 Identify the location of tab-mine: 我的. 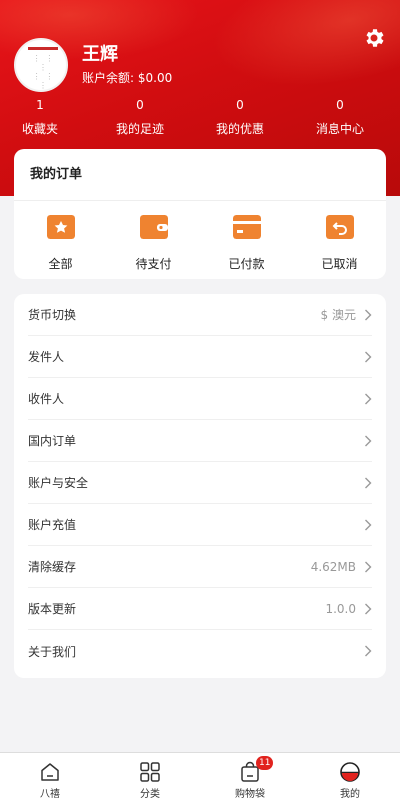
(350, 776).